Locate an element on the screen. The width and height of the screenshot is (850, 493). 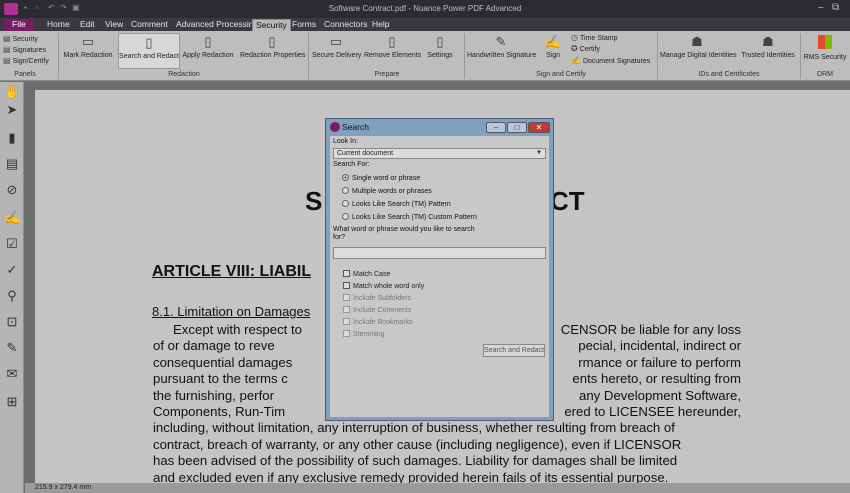
include-subfolders-checkbox: Include Subfolders is located at coordinates (377, 298).